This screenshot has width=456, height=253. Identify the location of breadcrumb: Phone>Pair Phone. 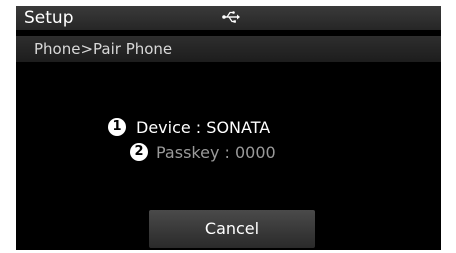
(103, 49).